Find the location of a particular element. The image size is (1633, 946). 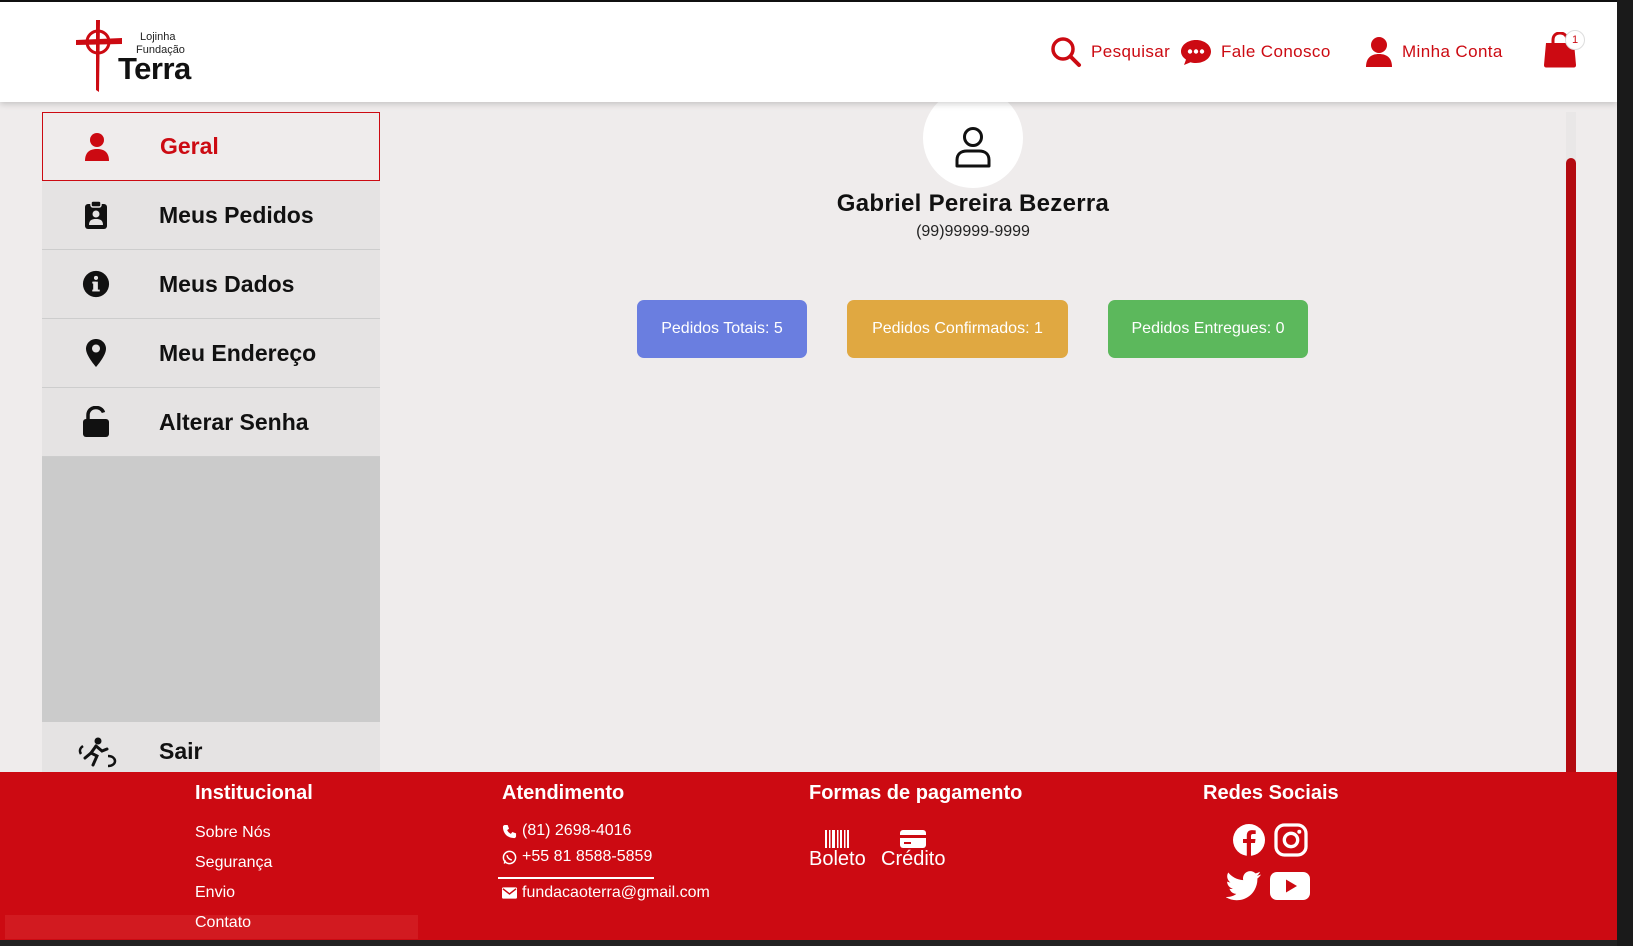

sidebar-item-label: Geral is located at coordinates (189, 146).